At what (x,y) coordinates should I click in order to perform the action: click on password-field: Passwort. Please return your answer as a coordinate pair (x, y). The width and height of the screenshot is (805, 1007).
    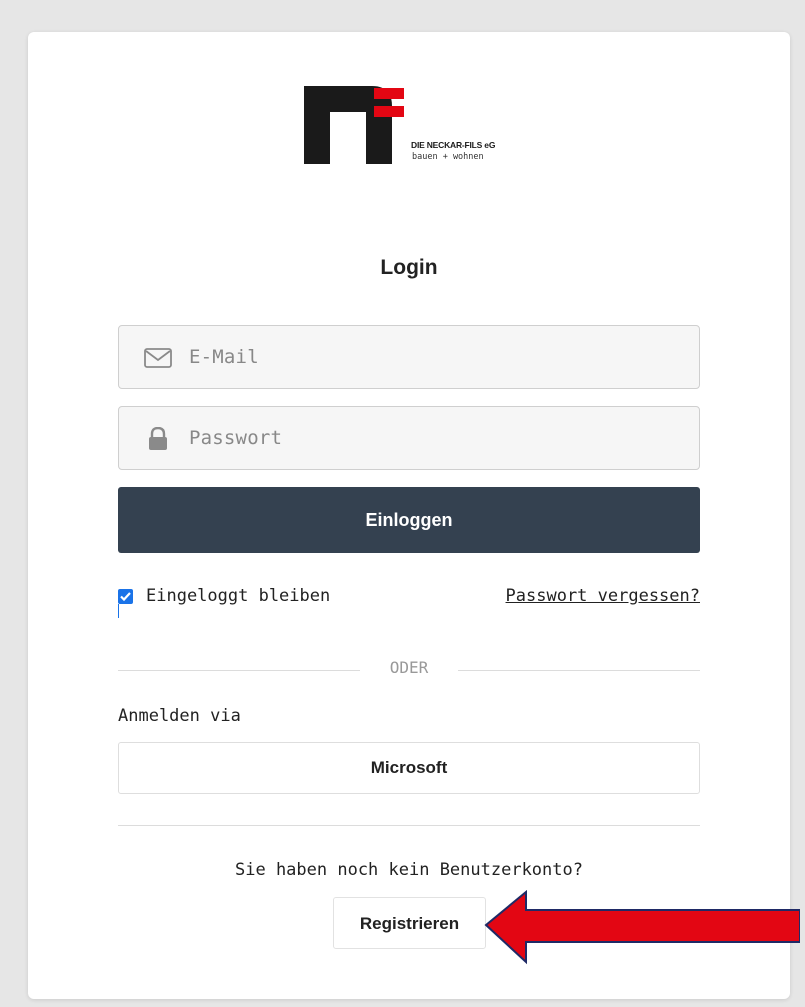
    Looking at the image, I should click on (409, 438).